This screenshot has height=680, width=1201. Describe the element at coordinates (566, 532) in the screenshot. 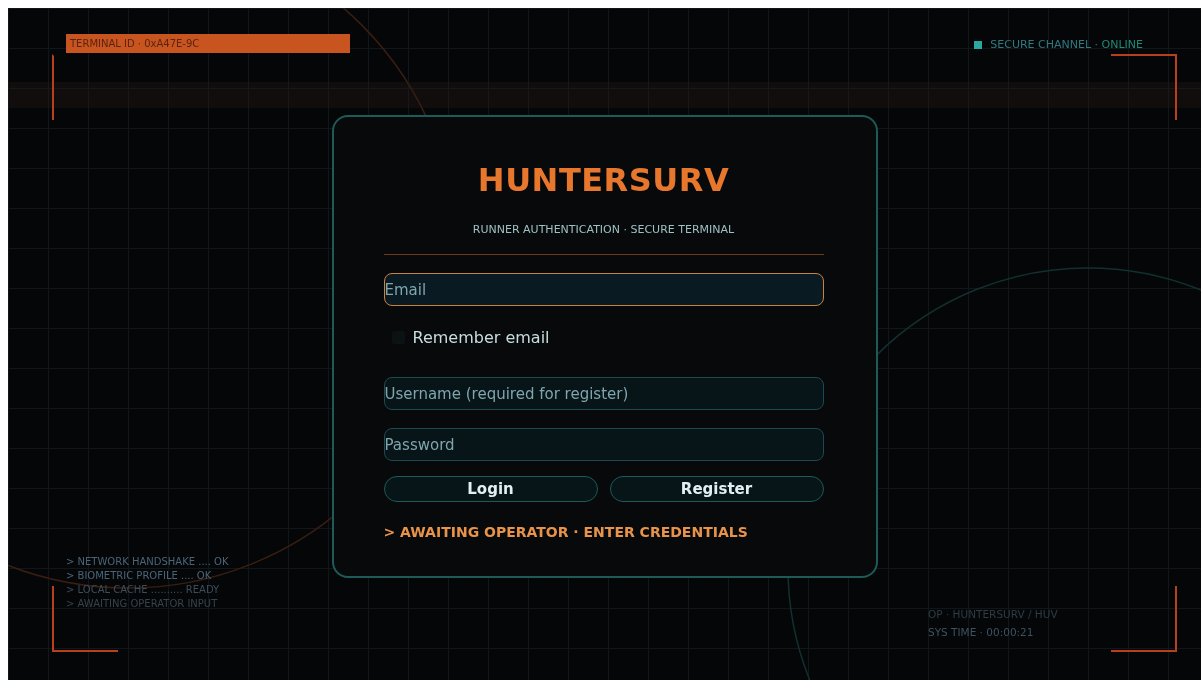

I see `status-message: > AWAITING OPERATOR · ENTER CREDENTIALS` at that location.